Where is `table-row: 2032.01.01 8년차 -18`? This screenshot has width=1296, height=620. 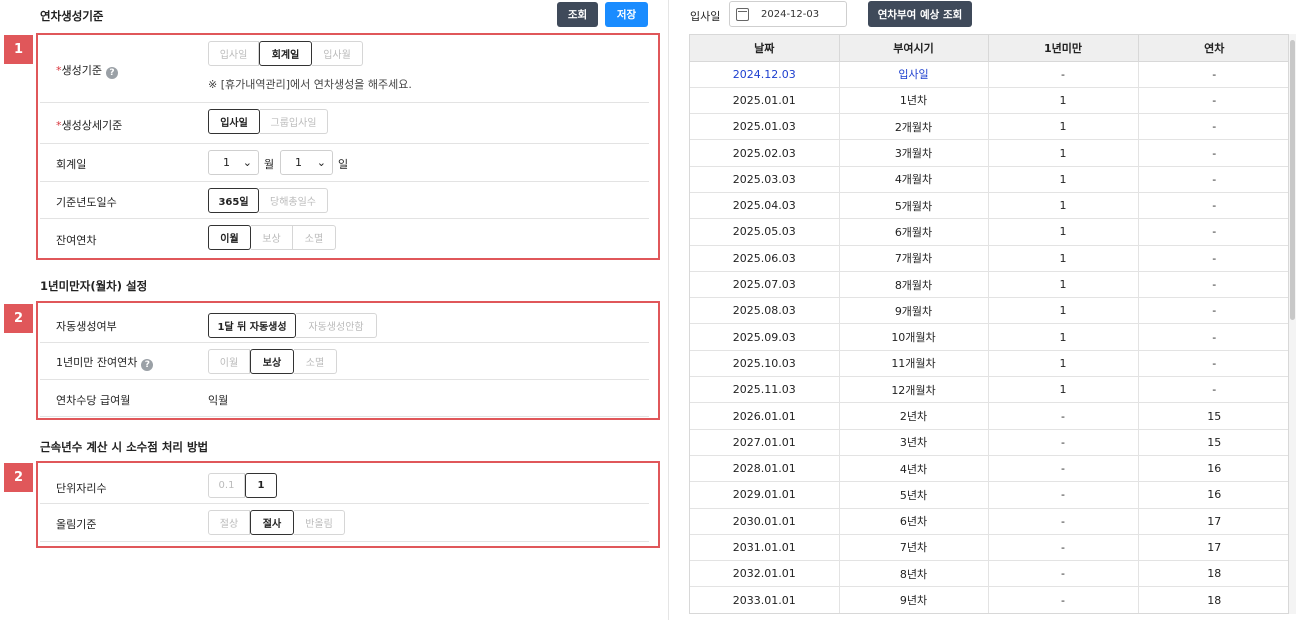 table-row: 2032.01.01 8년차 -18 is located at coordinates (989, 574).